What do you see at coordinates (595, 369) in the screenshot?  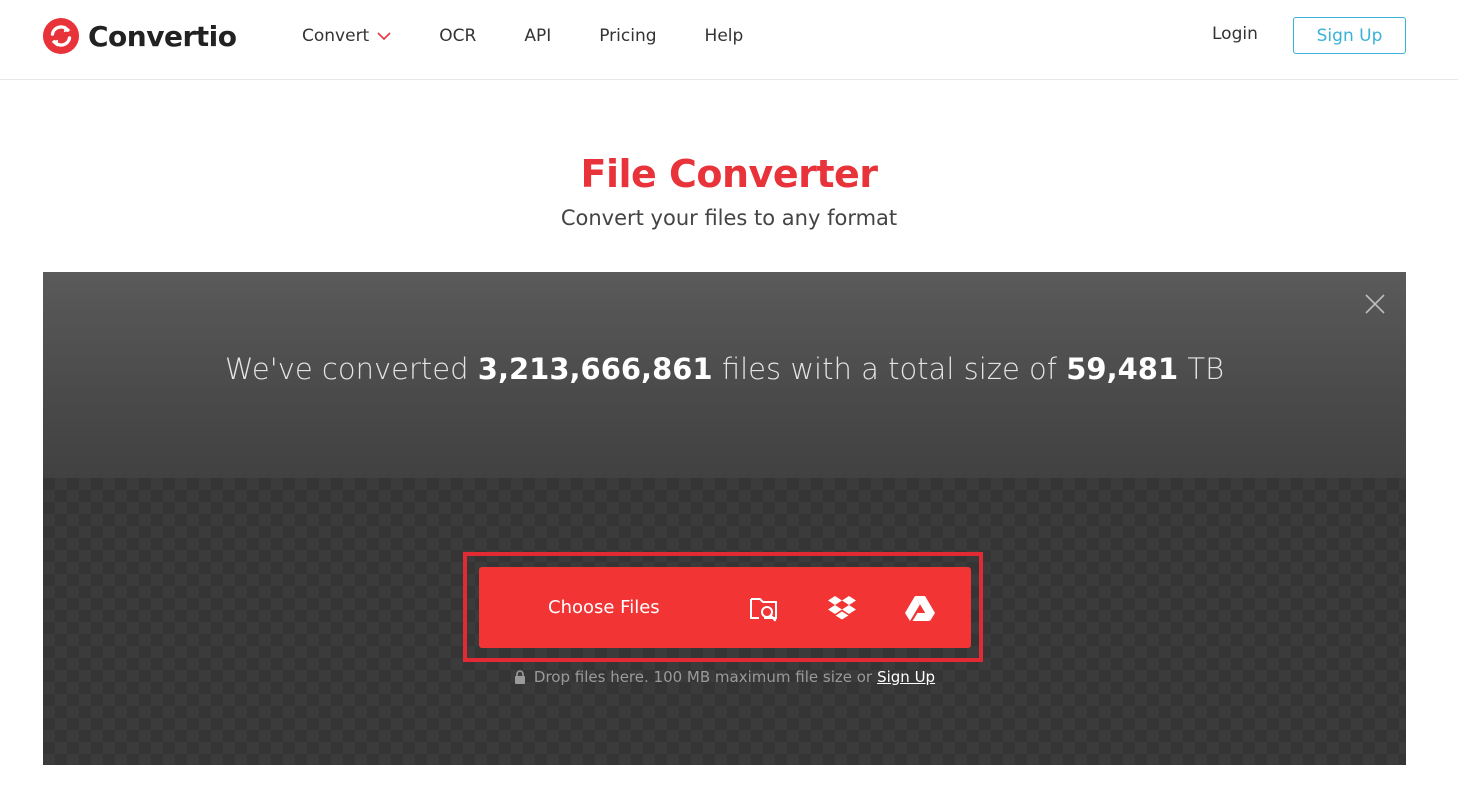 I see `stats-files-count: 3,213,666,861` at bounding box center [595, 369].